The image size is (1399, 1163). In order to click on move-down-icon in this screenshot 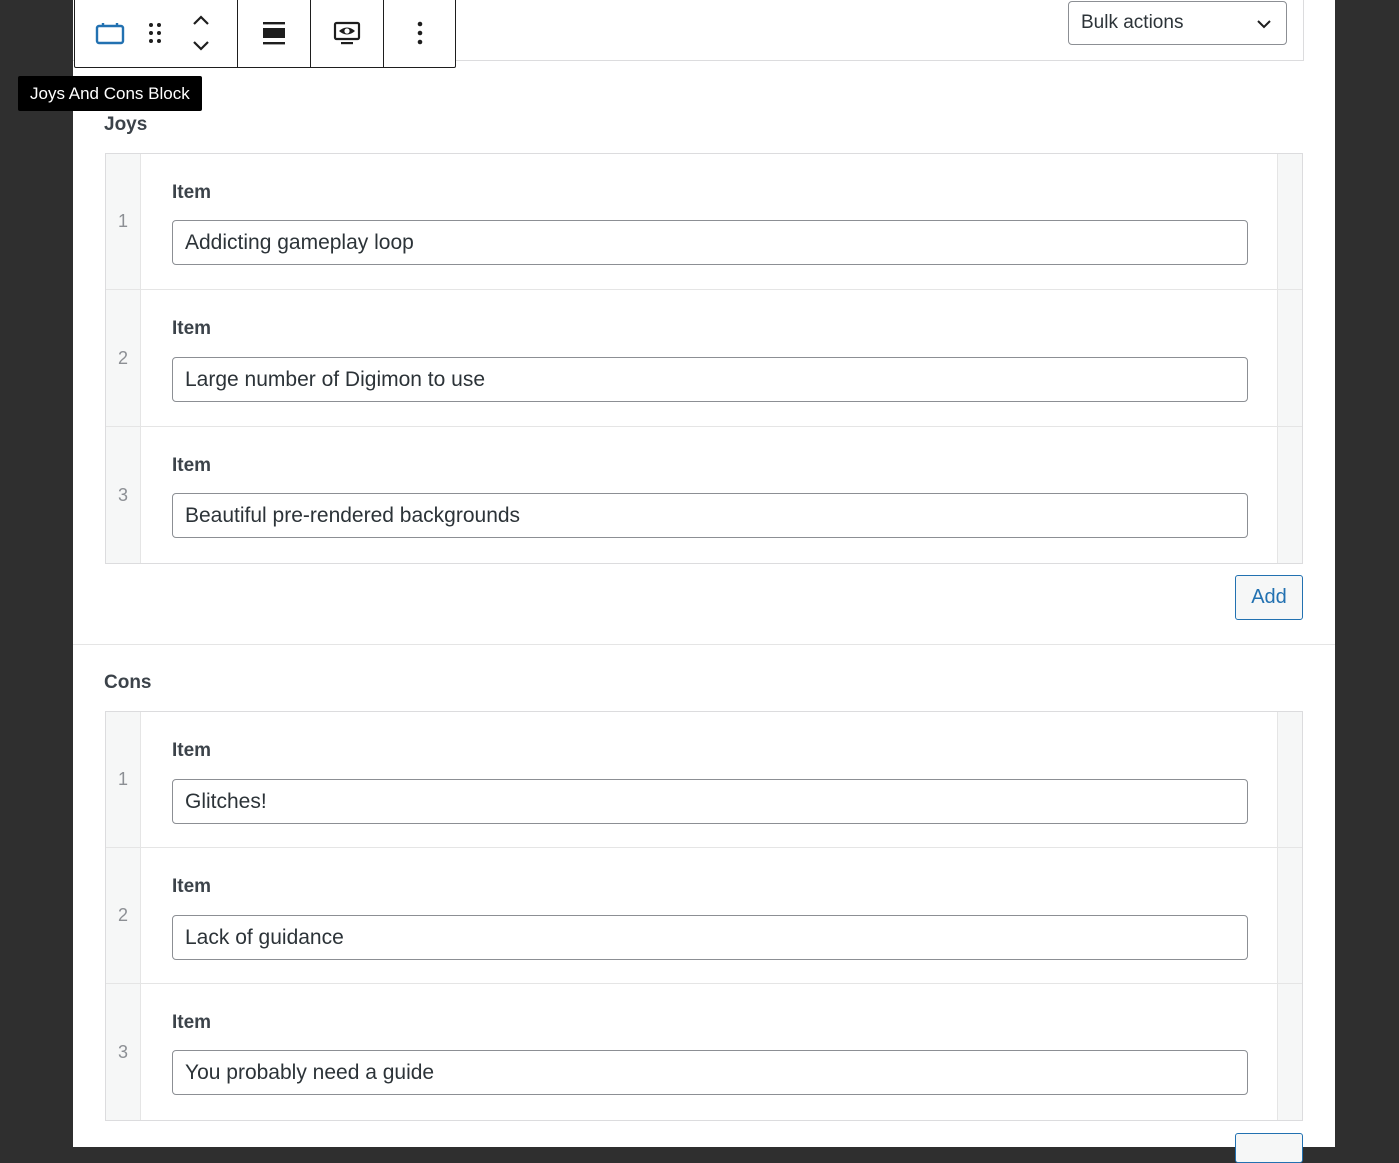, I will do `click(201, 46)`.